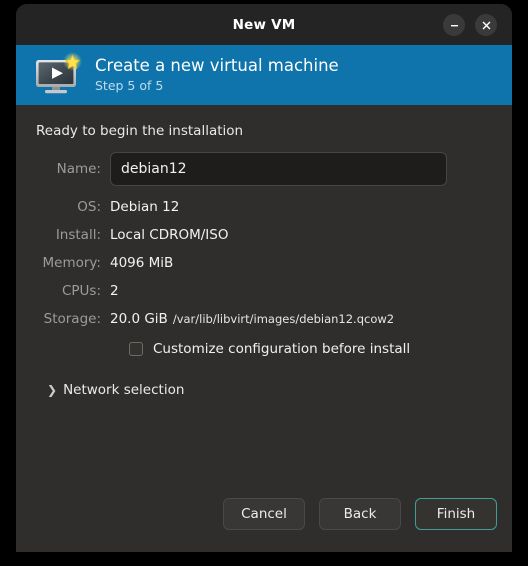 Image resolution: width=528 pixels, height=566 pixels. I want to click on name-label: Name:, so click(78, 169).